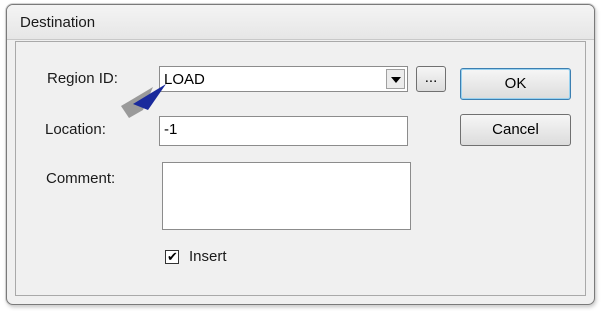  Describe the element at coordinates (143, 101) in the screenshot. I see `blue-pointer-arrow-icon` at that location.